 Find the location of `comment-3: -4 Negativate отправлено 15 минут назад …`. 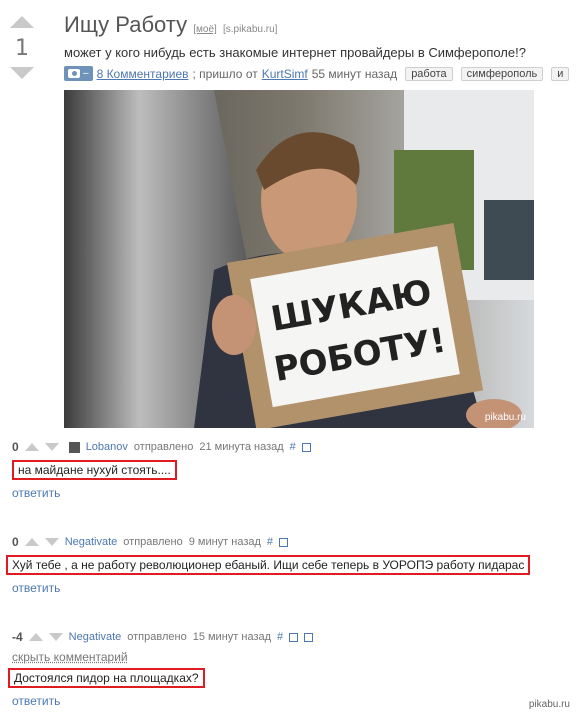

comment-3: -4 Negativate отправлено 15 минут назад … is located at coordinates (161, 669).